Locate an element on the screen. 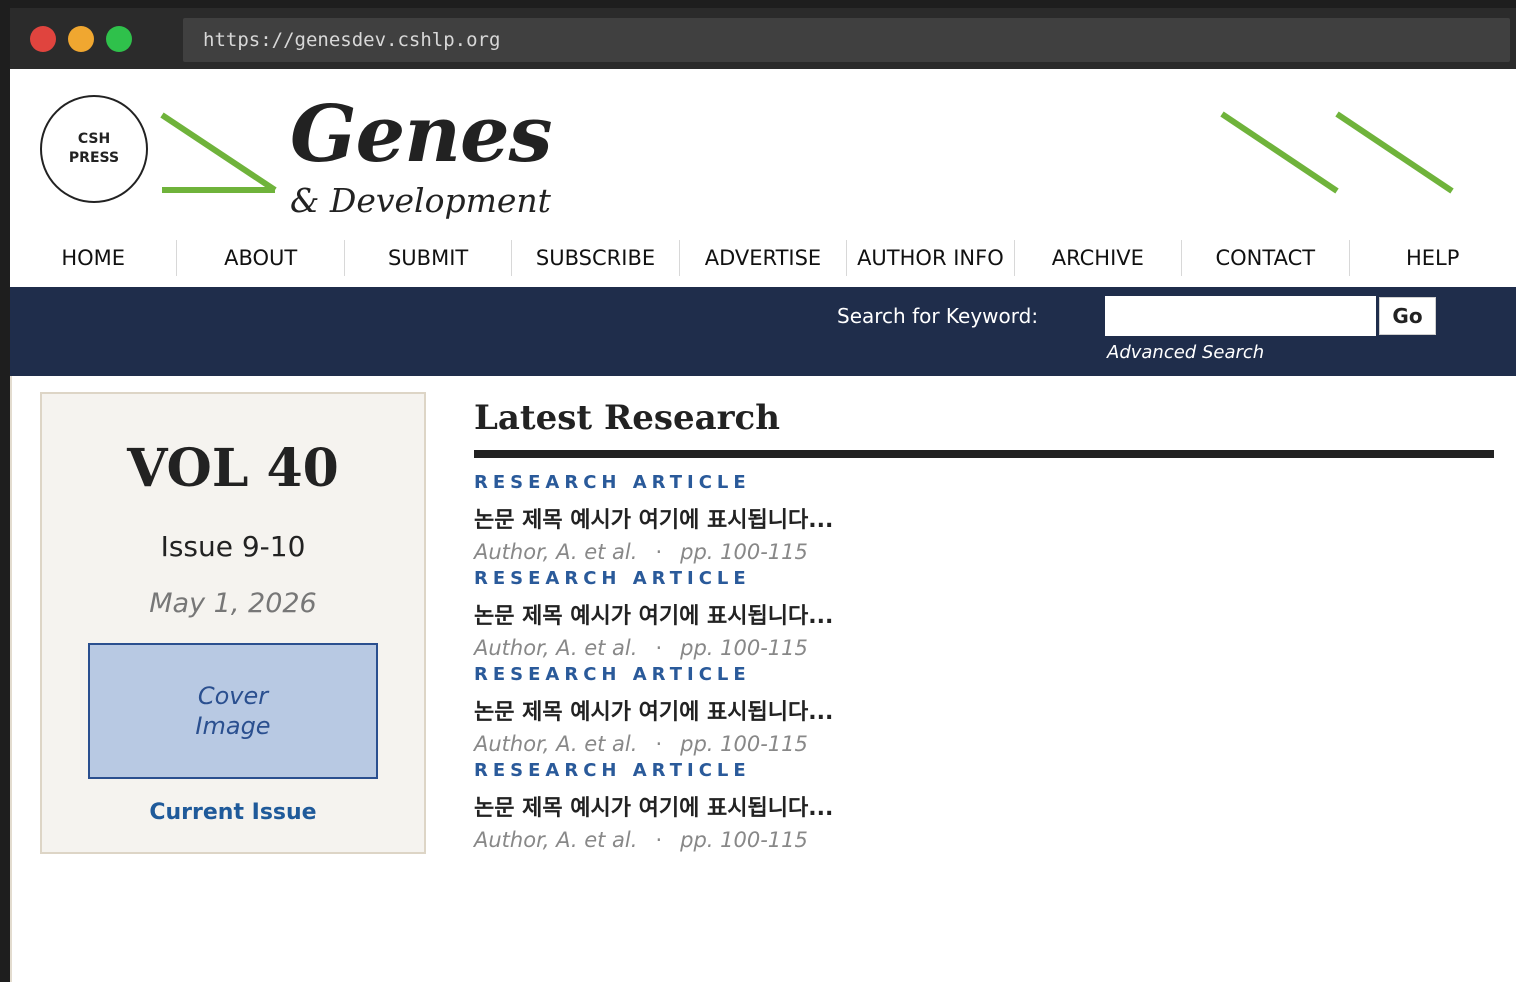 This screenshot has width=1516, height=982. maximize-window-button is located at coordinates (119, 39).